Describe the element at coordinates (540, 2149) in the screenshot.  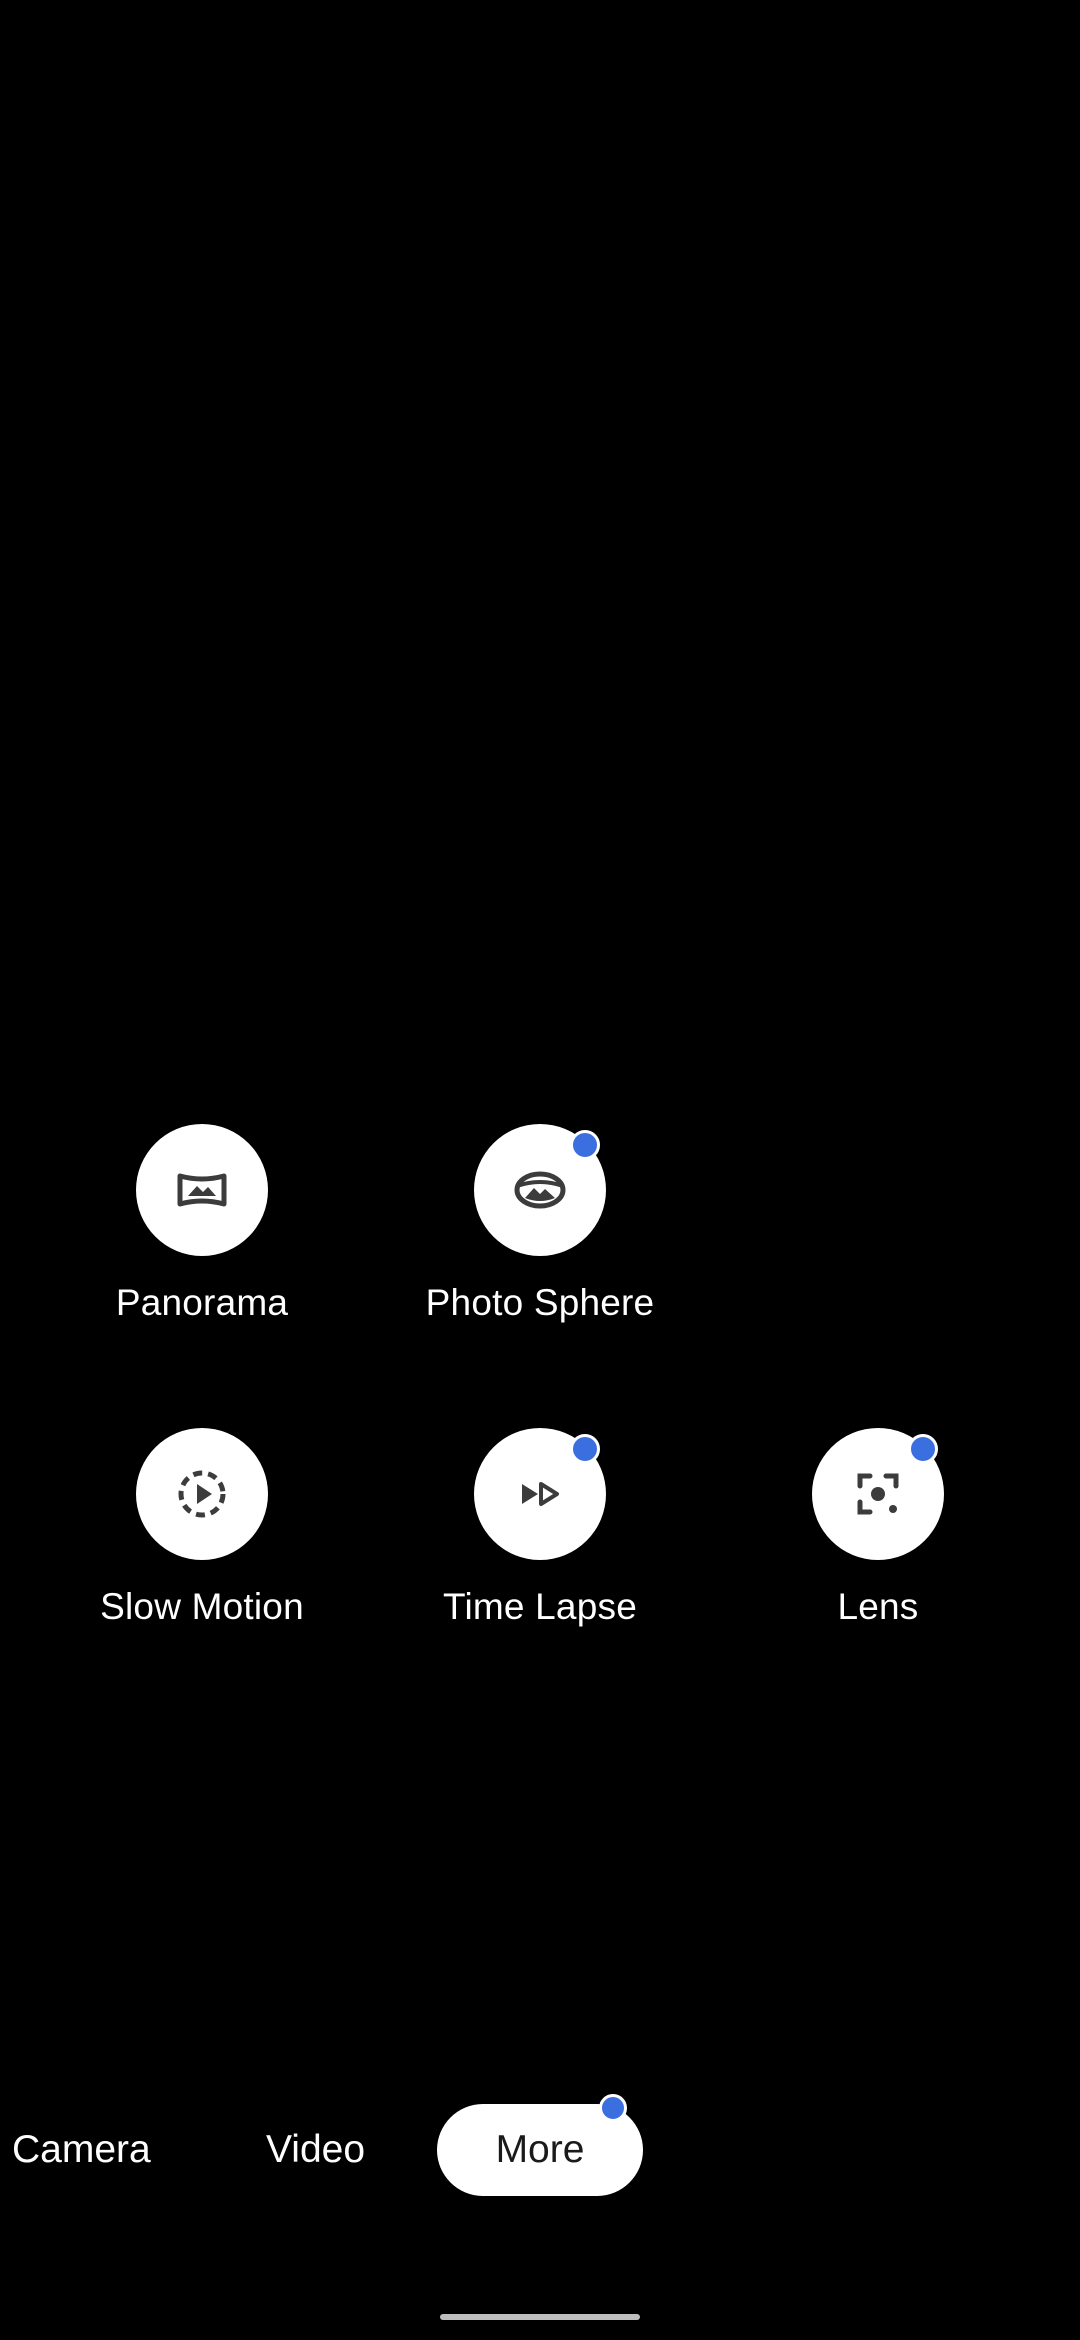
I see `switch-more-label: More` at that location.